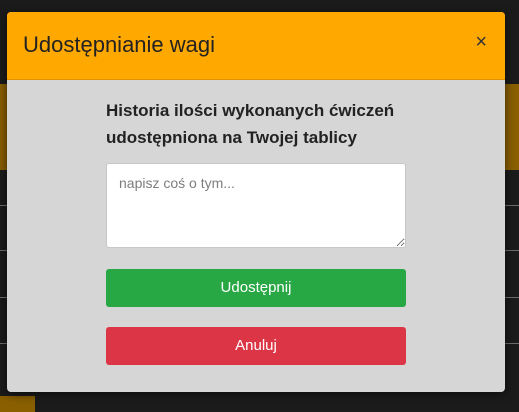 Image resolution: width=519 pixels, height=412 pixels. Describe the element at coordinates (256, 346) in the screenshot. I see `cancel-button: Anuluj` at that location.